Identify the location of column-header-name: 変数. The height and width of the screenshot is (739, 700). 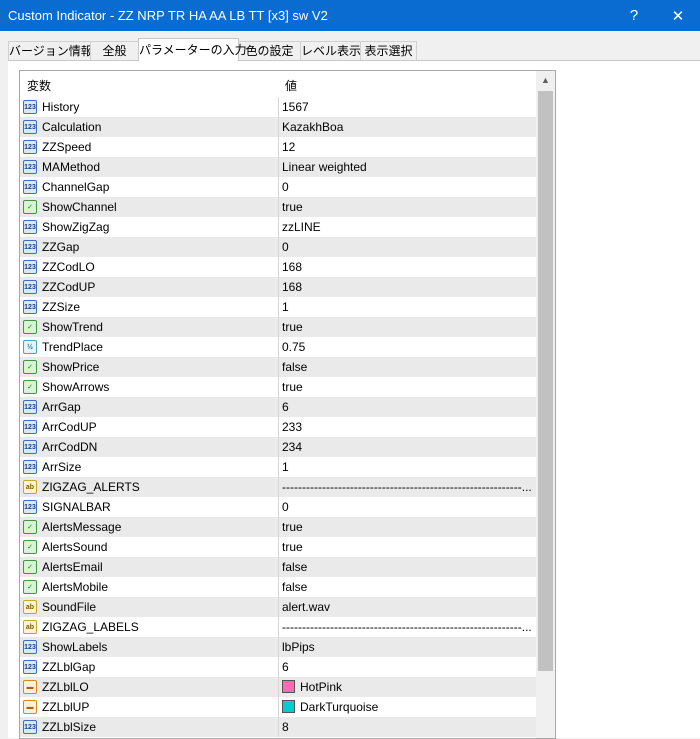
(39, 85).